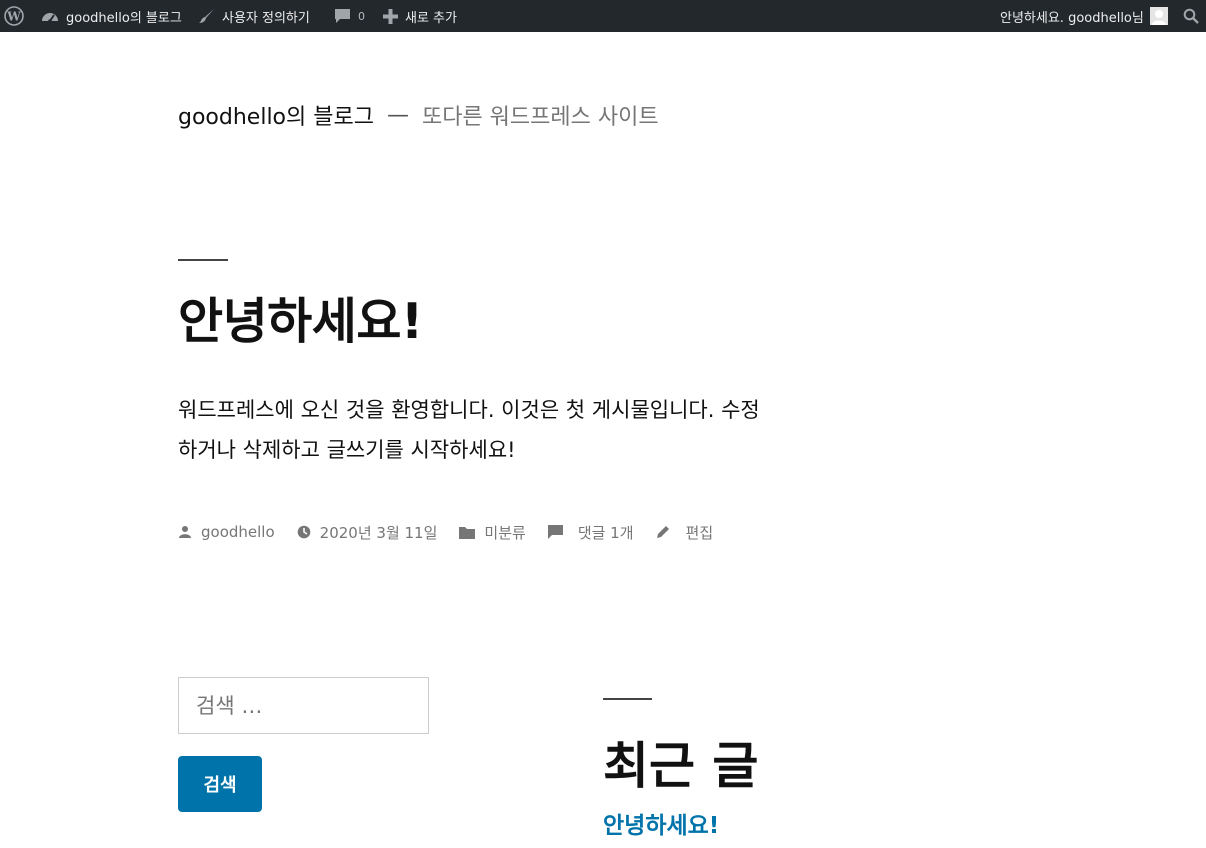 Image resolution: width=1206 pixels, height=848 pixels. I want to click on post-category: 미분류, so click(492, 532).